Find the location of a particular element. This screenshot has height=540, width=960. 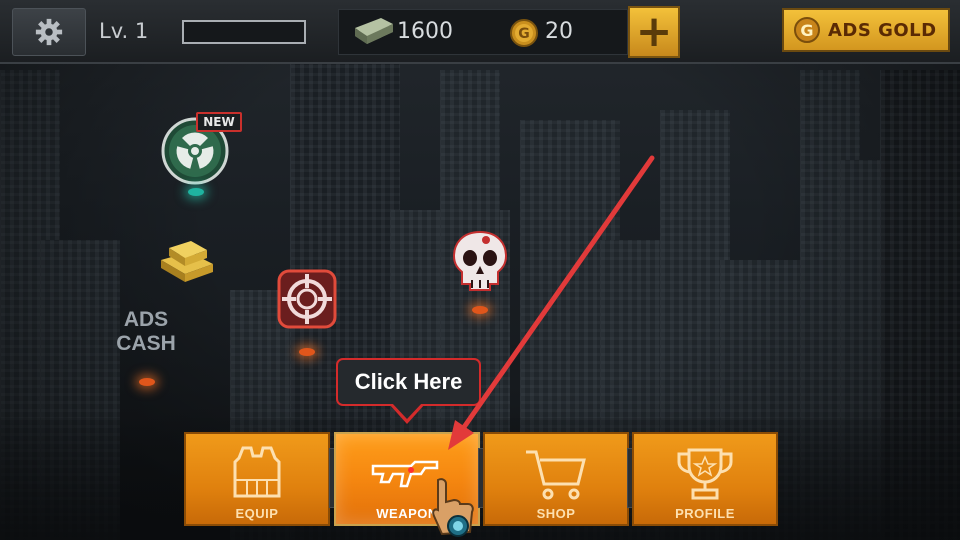

nav-shop-button: SHOP is located at coordinates (556, 479).